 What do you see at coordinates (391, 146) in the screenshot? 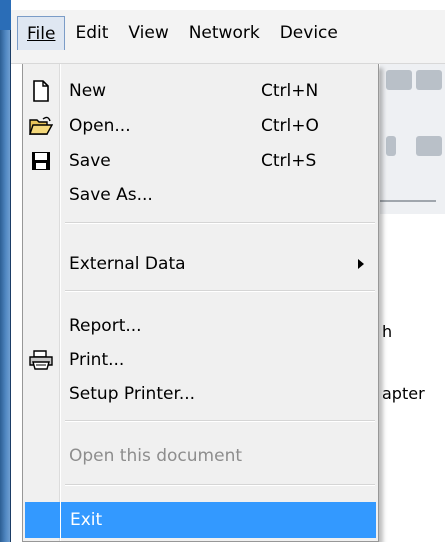
I see `toolbar-button-edge` at bounding box center [391, 146].